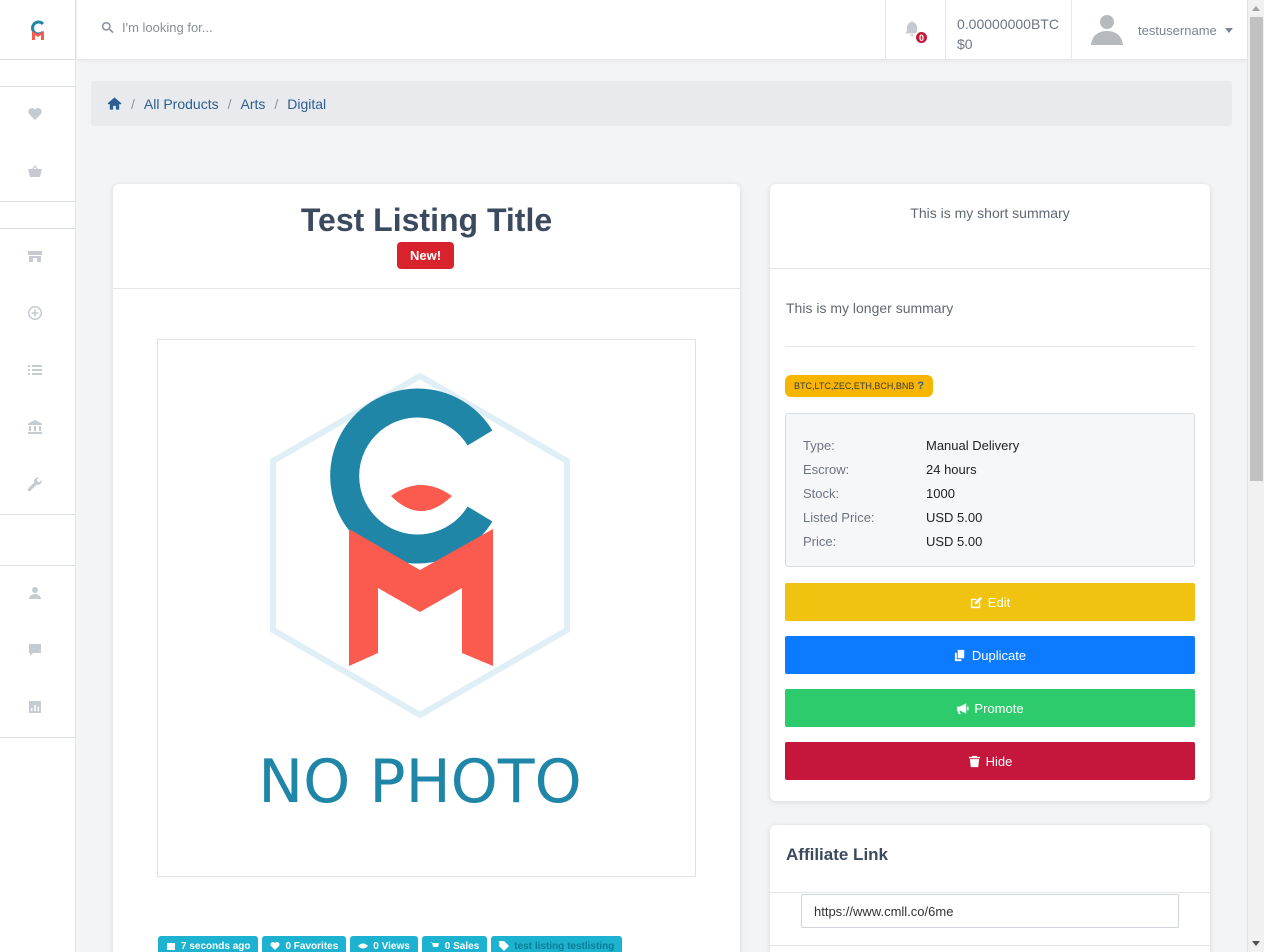 The height and width of the screenshot is (952, 1264). I want to click on user-avatar-icon, so click(1107, 30).